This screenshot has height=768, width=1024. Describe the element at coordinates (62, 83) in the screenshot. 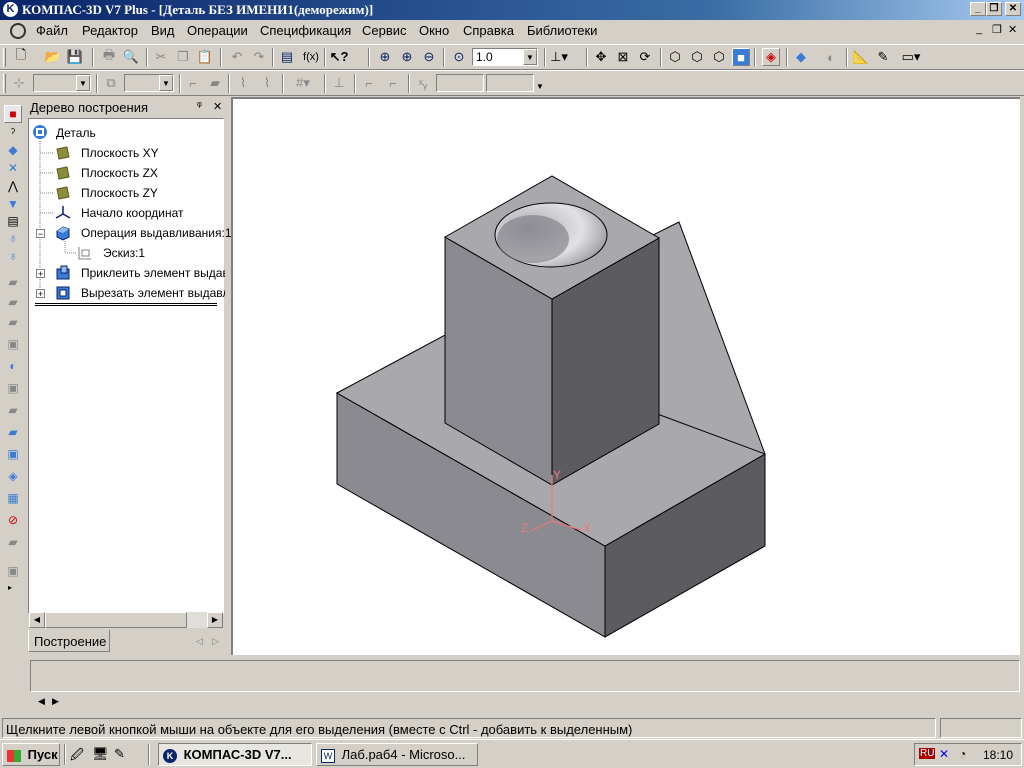

I see `layer-select: ▼` at that location.